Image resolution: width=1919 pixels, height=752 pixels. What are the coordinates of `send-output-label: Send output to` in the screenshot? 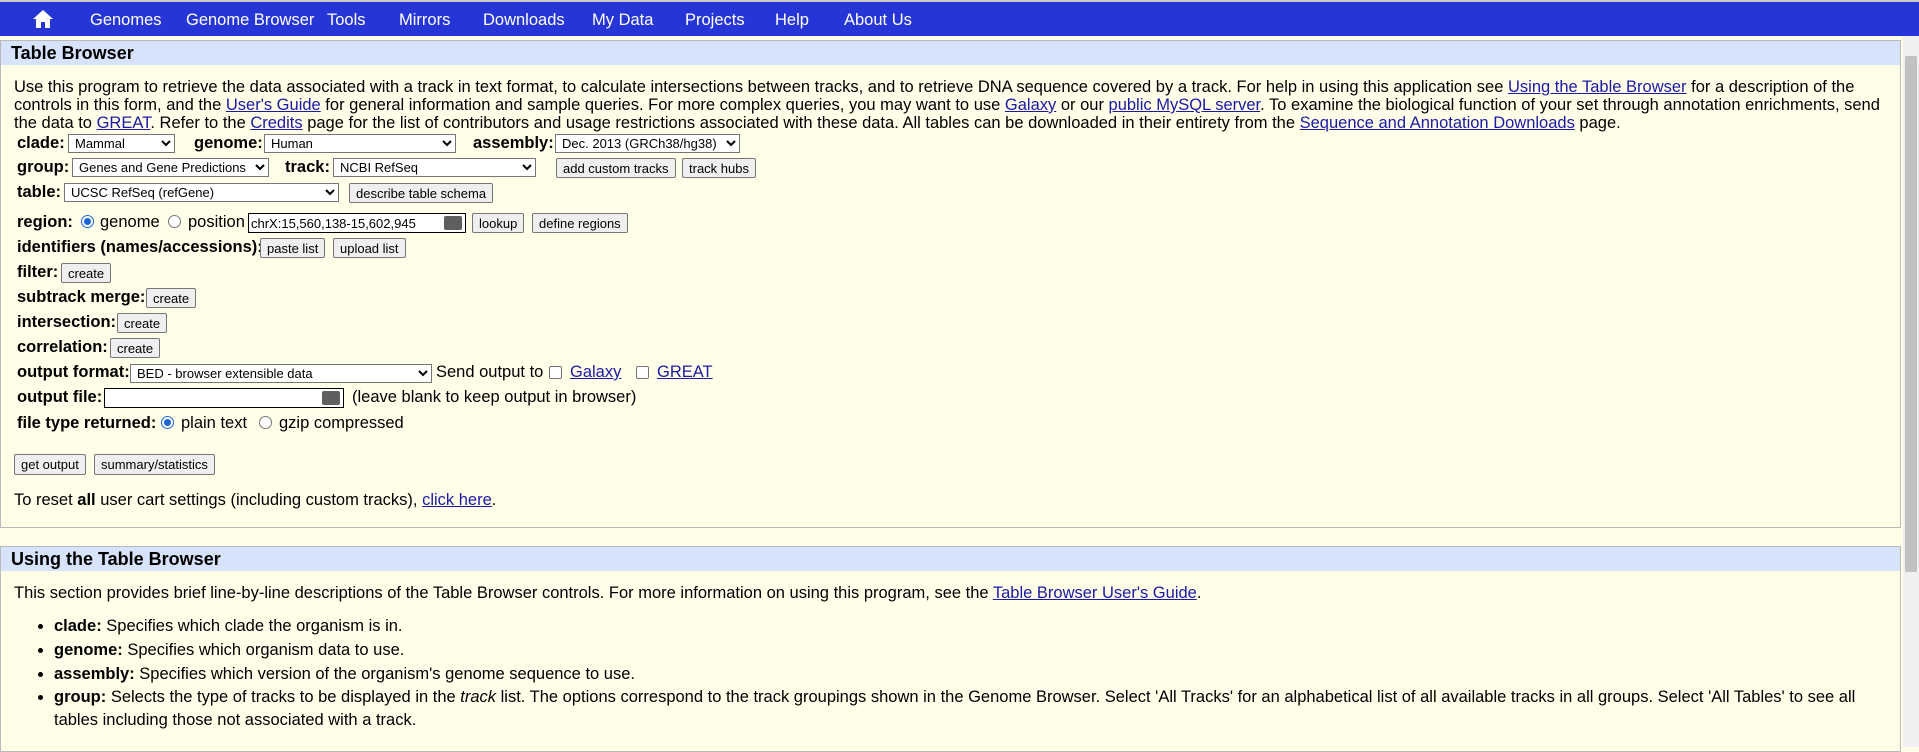 It's located at (490, 372).